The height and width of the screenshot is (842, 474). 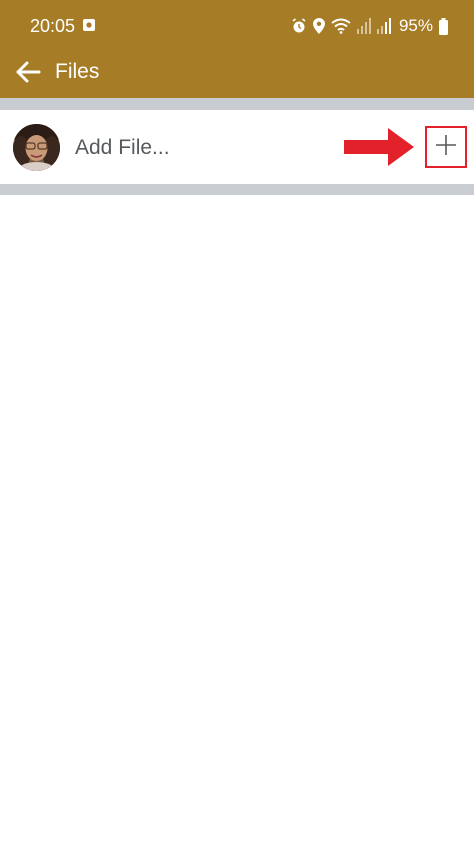 I want to click on alarm-icon, so click(x=299, y=26).